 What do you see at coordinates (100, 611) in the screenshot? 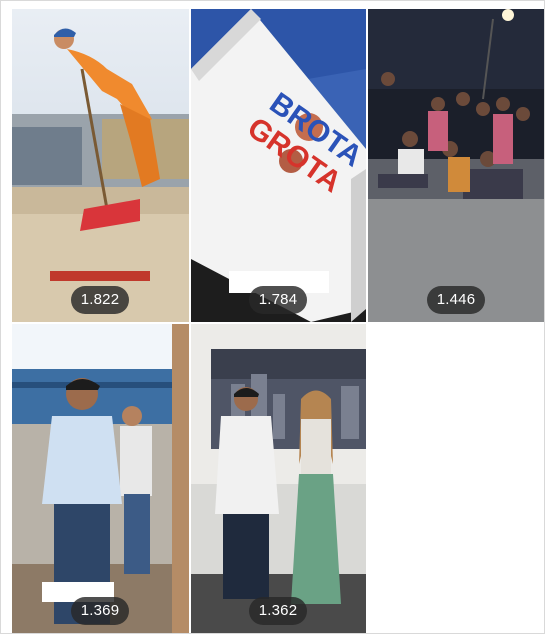
I see `view-count-badge: 1.369` at bounding box center [100, 611].